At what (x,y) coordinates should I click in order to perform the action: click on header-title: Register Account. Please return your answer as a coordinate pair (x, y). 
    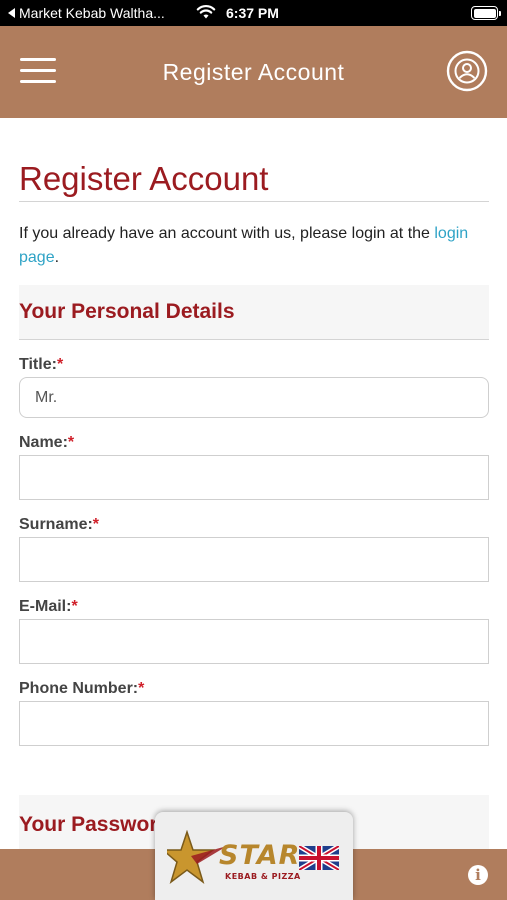
    Looking at the image, I should click on (253, 72).